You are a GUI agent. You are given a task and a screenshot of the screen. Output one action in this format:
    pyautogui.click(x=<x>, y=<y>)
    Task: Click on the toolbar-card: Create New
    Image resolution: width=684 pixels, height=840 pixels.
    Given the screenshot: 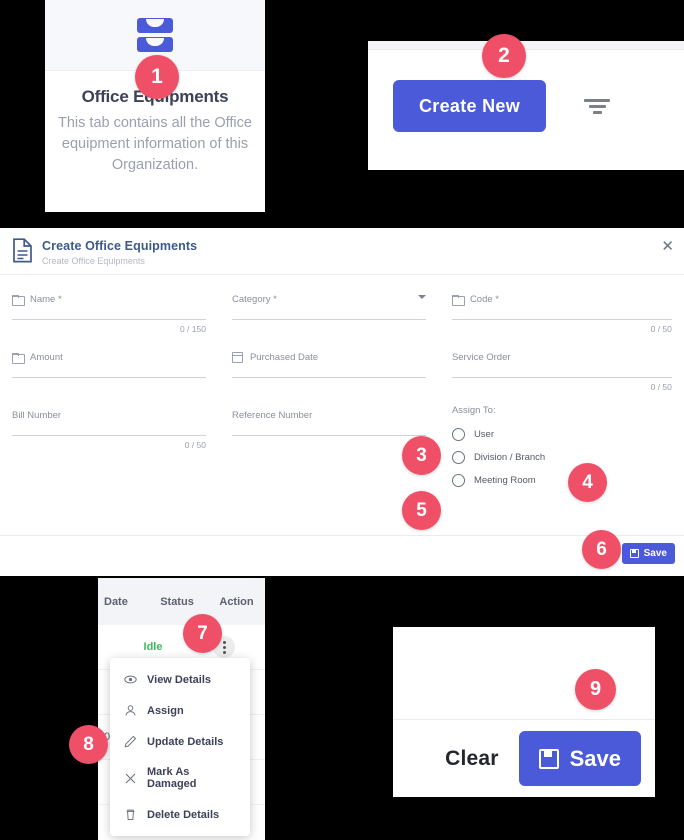 What is the action you would take?
    pyautogui.click(x=526, y=105)
    